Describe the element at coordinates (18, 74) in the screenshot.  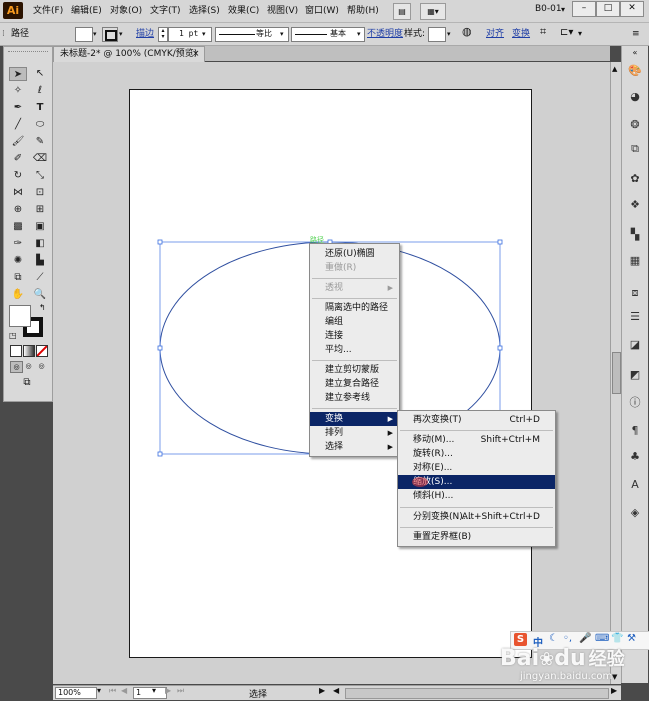
I see `selection-tool-icon: ➤` at that location.